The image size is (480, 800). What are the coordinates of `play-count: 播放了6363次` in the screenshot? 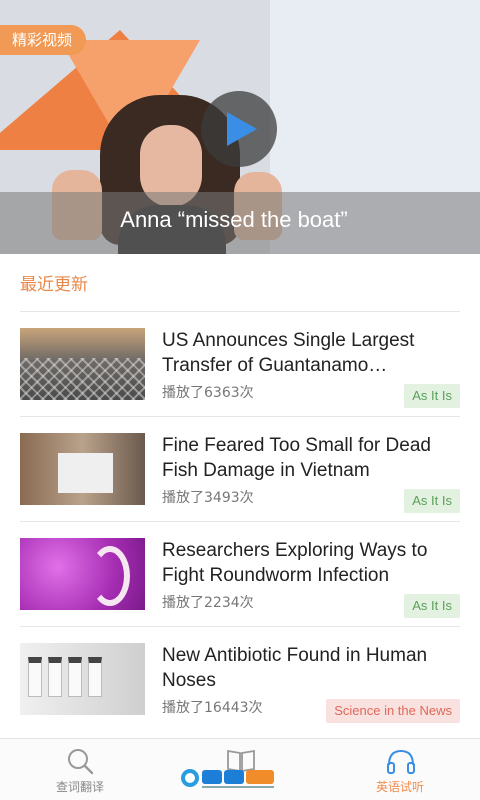 It's located at (208, 393).